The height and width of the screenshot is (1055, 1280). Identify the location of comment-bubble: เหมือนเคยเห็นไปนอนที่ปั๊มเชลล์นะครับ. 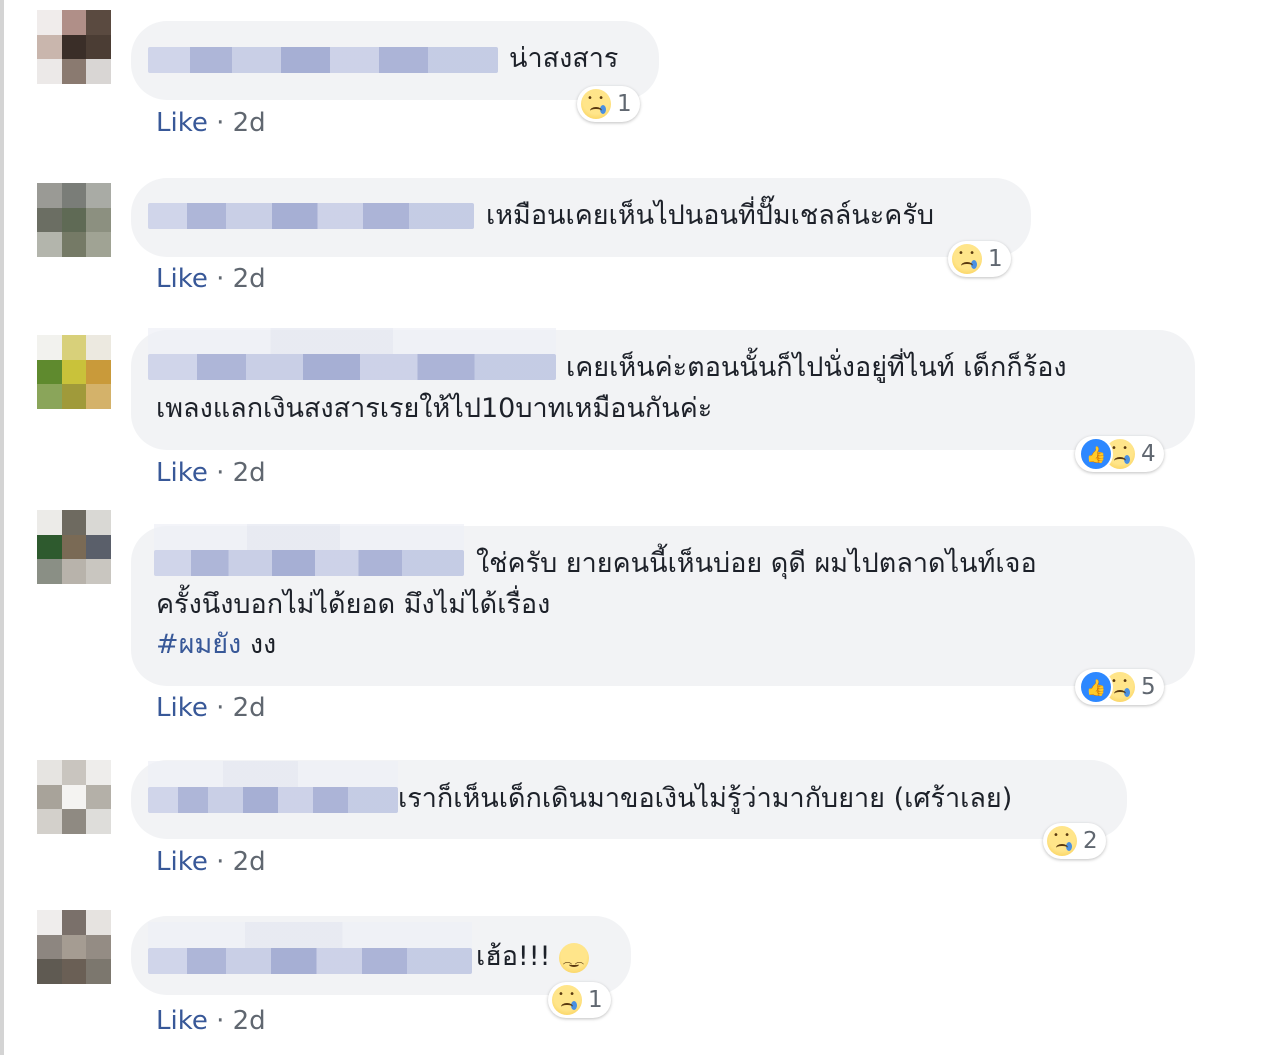
(581, 217).